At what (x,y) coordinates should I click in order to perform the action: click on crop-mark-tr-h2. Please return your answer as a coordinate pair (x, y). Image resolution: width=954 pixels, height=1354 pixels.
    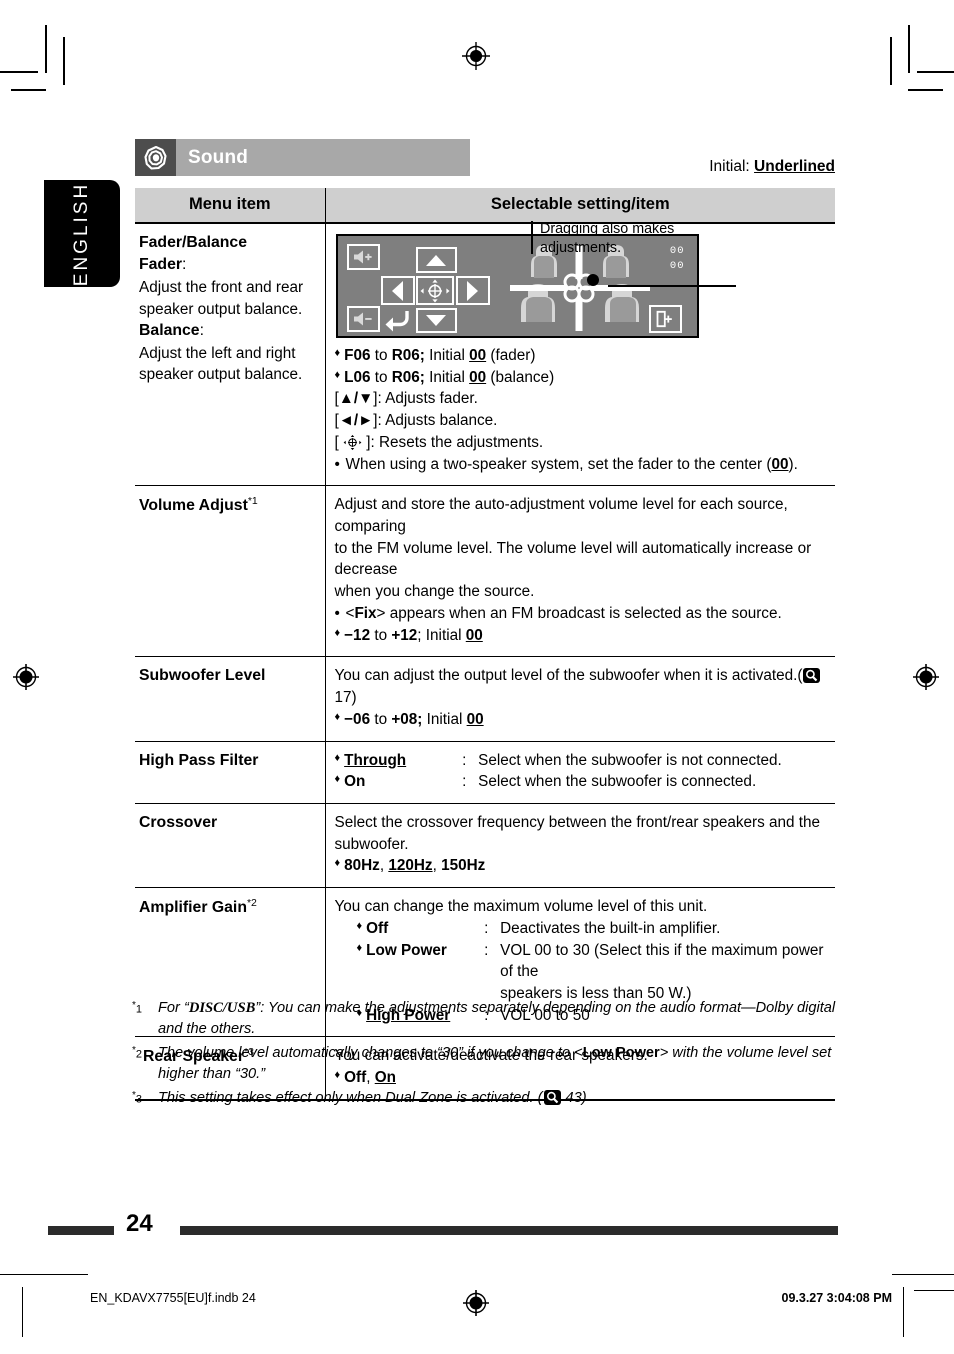
    Looking at the image, I should click on (925, 90).